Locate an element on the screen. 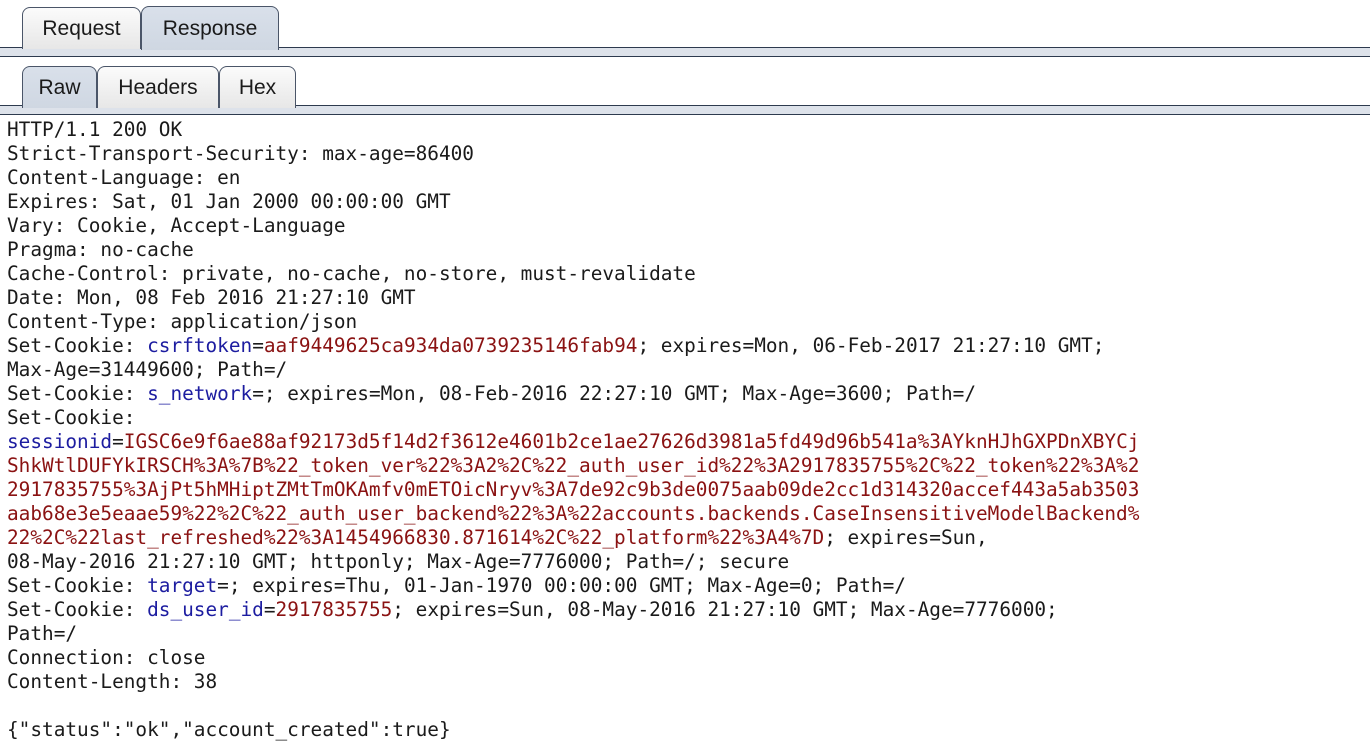 The image size is (1370, 746). status-line: HTTP/1.1 200 OK is located at coordinates (95, 129).